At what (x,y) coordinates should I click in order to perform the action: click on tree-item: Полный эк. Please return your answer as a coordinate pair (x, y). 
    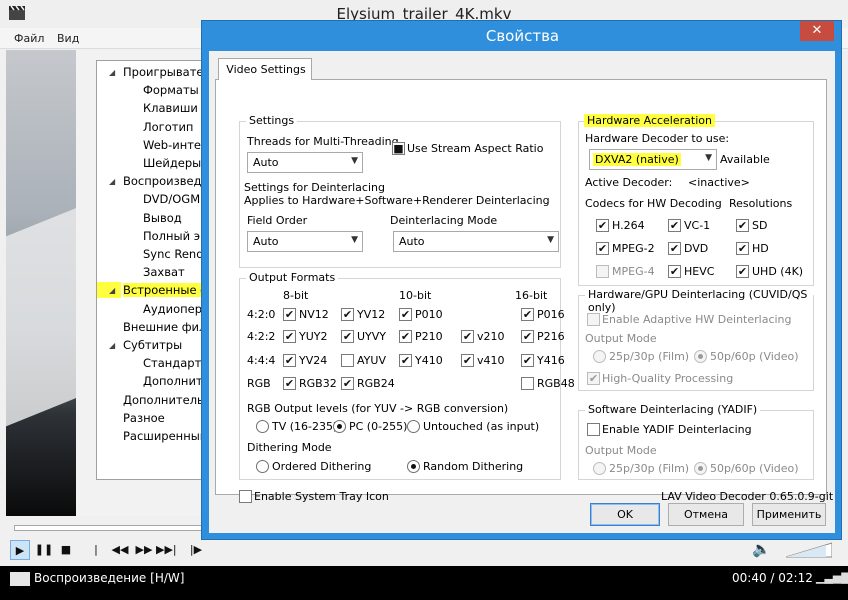
    Looking at the image, I should click on (175, 236).